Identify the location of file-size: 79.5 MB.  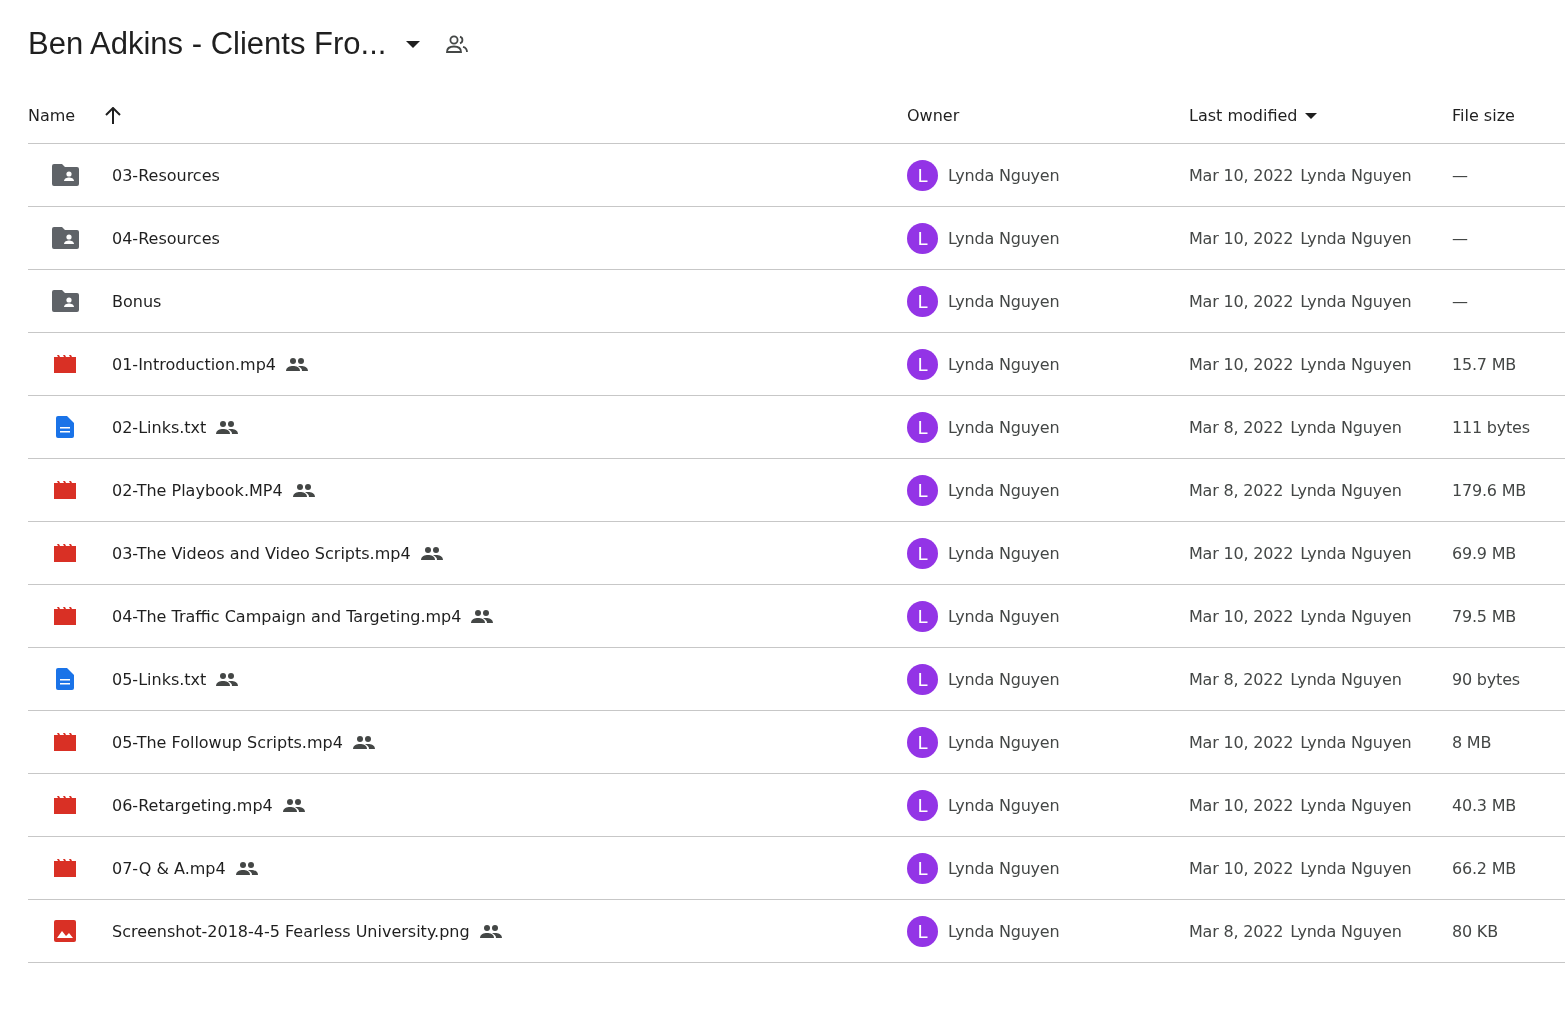
(1484, 616).